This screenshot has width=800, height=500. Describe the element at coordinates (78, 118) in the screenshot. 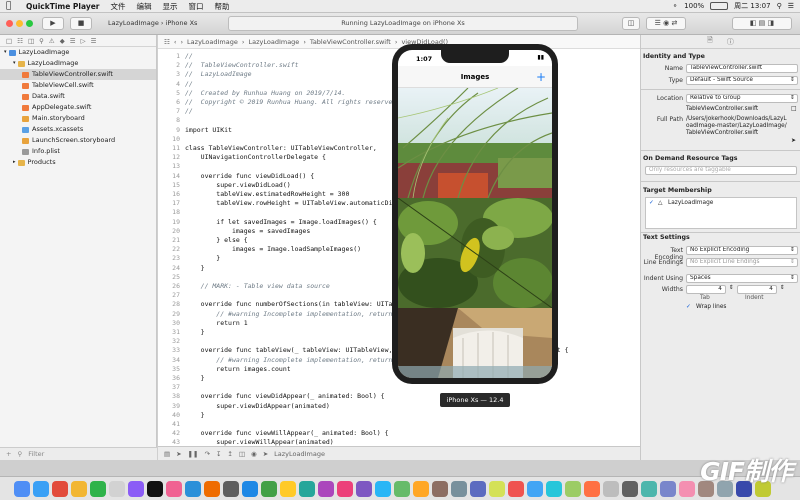

I see `file-tree-item: Main.storyboard` at that location.